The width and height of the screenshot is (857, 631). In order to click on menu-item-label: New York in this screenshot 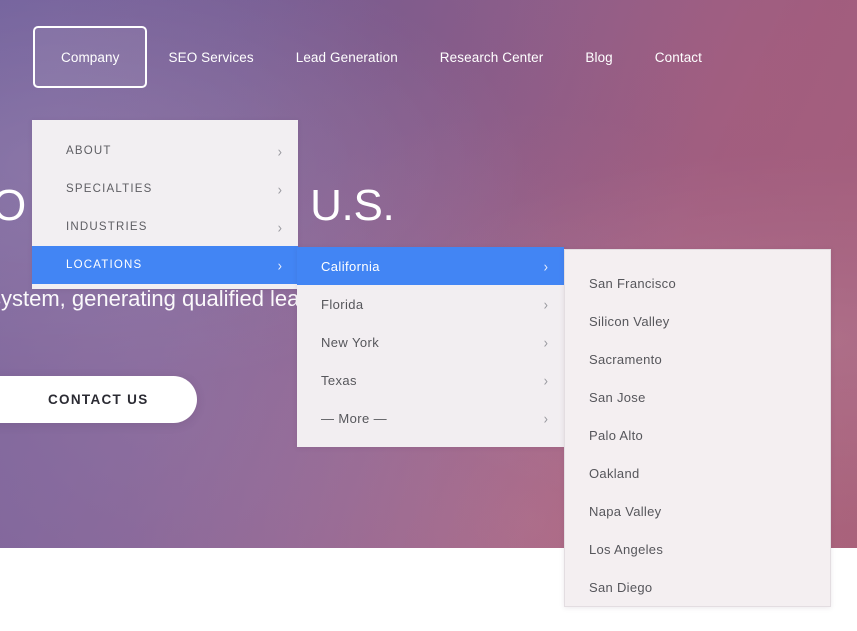, I will do `click(350, 342)`.